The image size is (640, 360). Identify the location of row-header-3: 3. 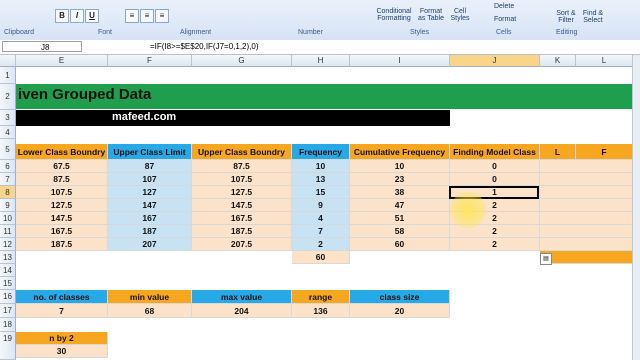
(8, 118).